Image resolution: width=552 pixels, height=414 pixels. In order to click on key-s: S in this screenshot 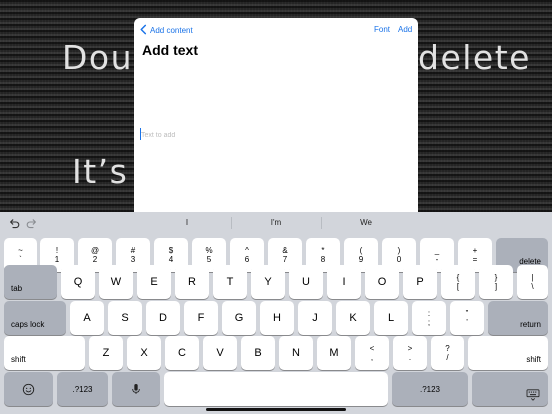, I will do `click(125, 318)`.